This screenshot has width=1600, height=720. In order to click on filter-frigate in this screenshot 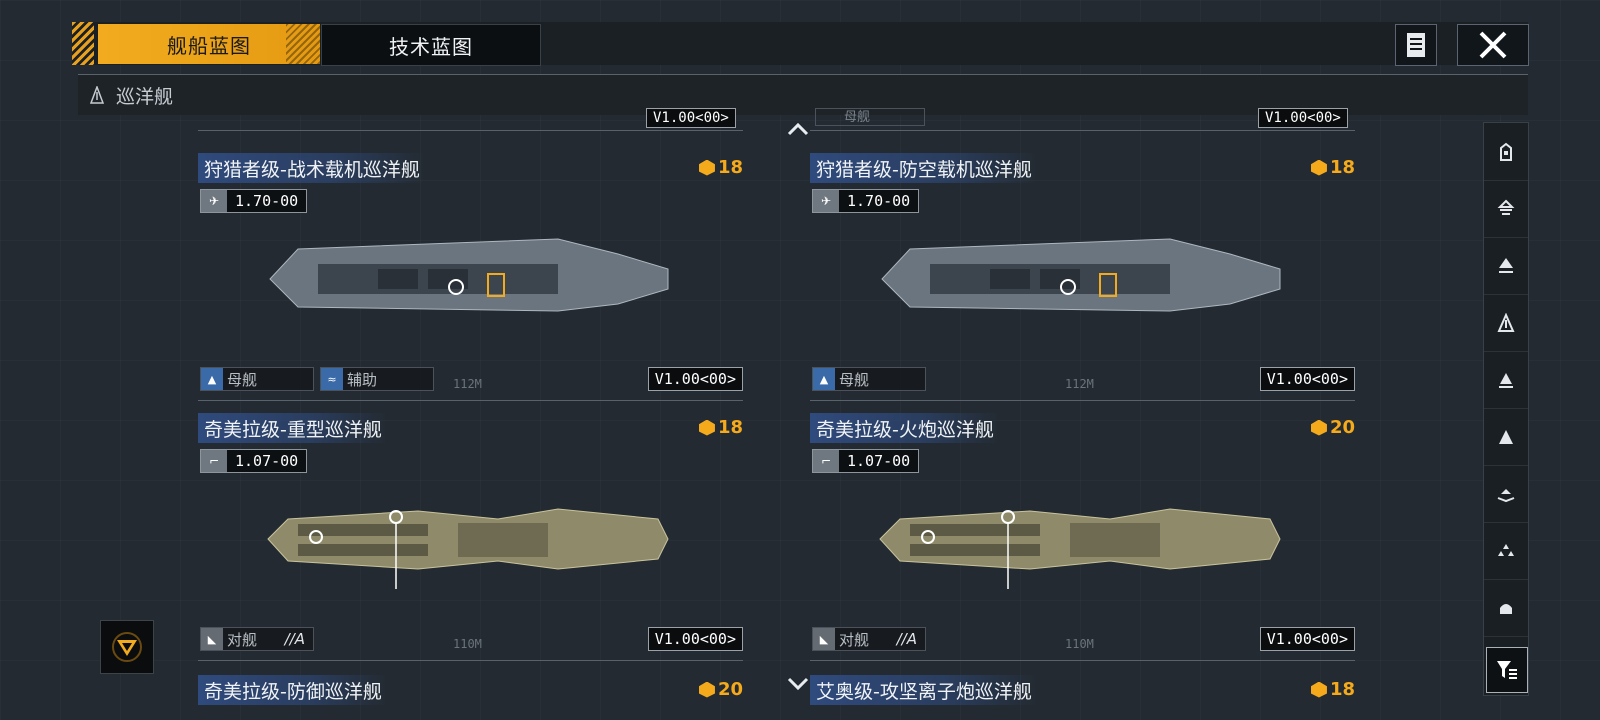, I will do `click(1506, 152)`.